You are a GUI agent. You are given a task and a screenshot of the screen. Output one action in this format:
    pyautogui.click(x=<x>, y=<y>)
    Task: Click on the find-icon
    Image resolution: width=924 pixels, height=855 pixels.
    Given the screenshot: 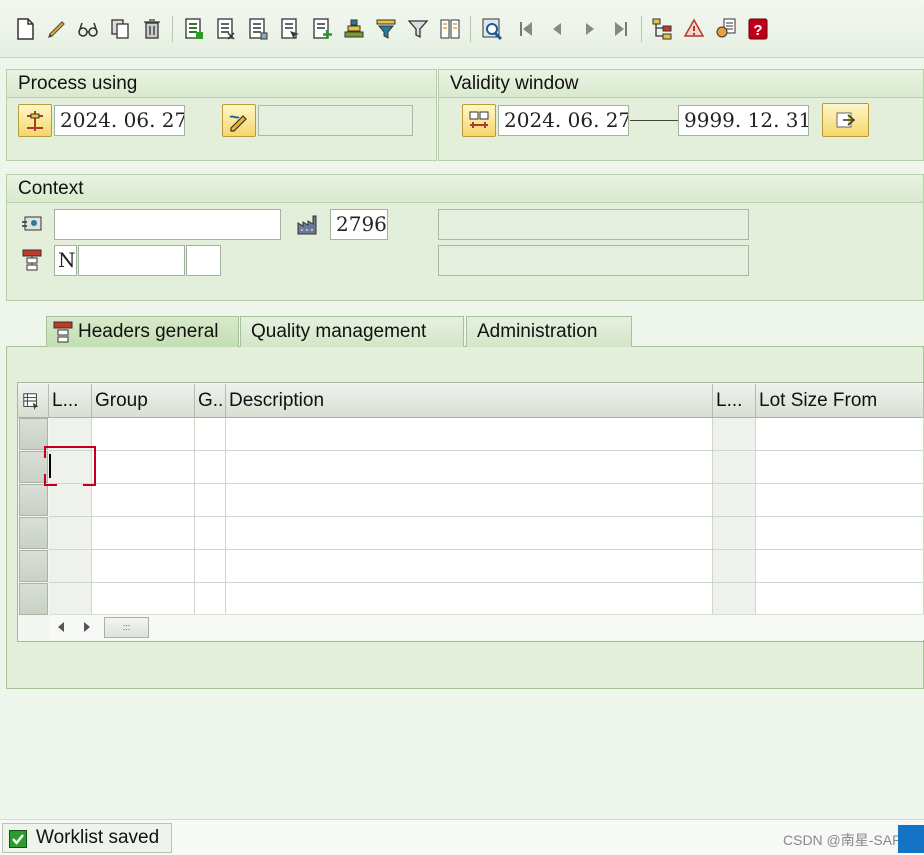 What is the action you would take?
    pyautogui.click(x=492, y=29)
    